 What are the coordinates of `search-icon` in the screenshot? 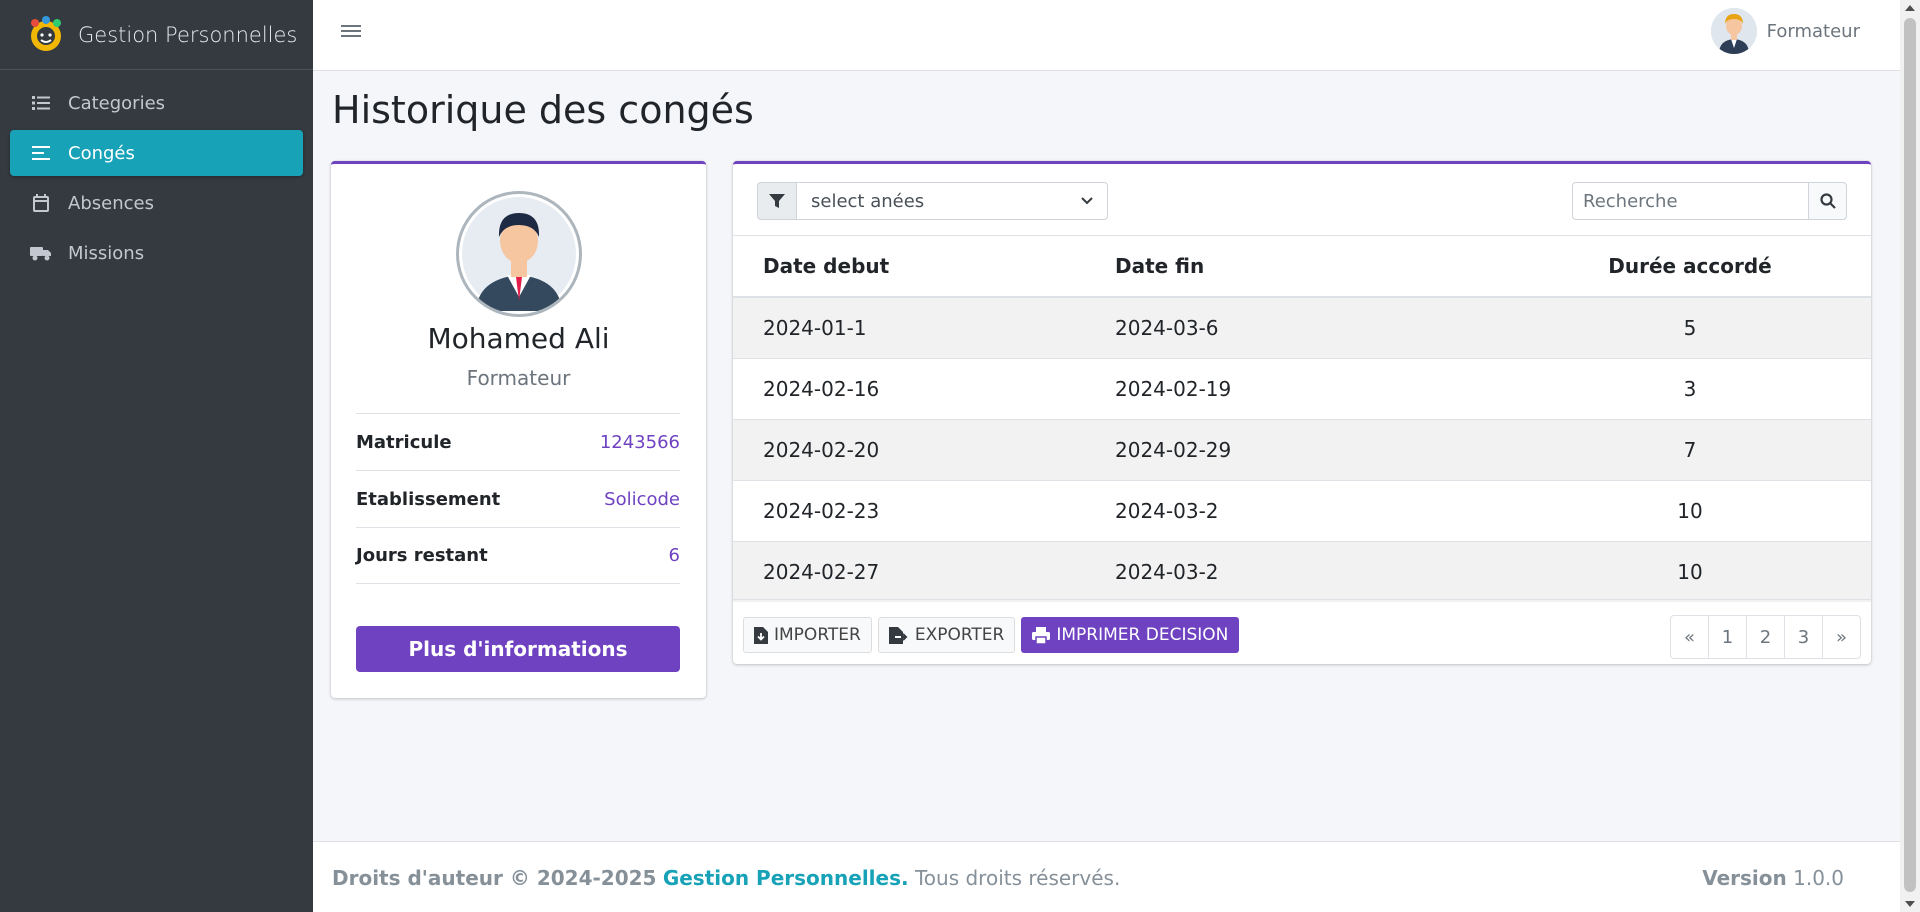 It's located at (1827, 201).